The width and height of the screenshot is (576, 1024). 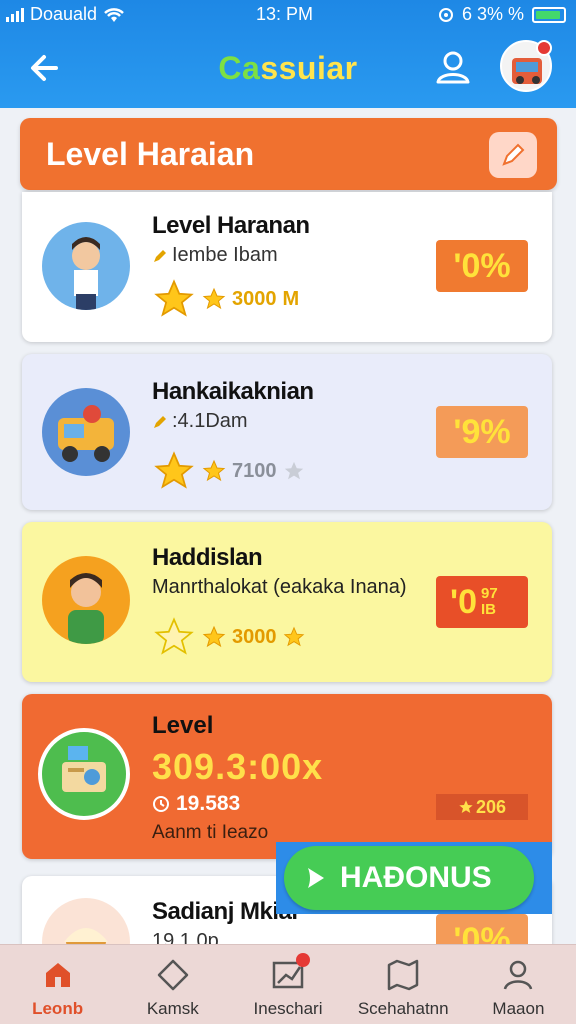 I want to click on featured-level-card: Level 309.3:00x 19.583 Aanm ti Ieazo 206, so click(x=287, y=776).